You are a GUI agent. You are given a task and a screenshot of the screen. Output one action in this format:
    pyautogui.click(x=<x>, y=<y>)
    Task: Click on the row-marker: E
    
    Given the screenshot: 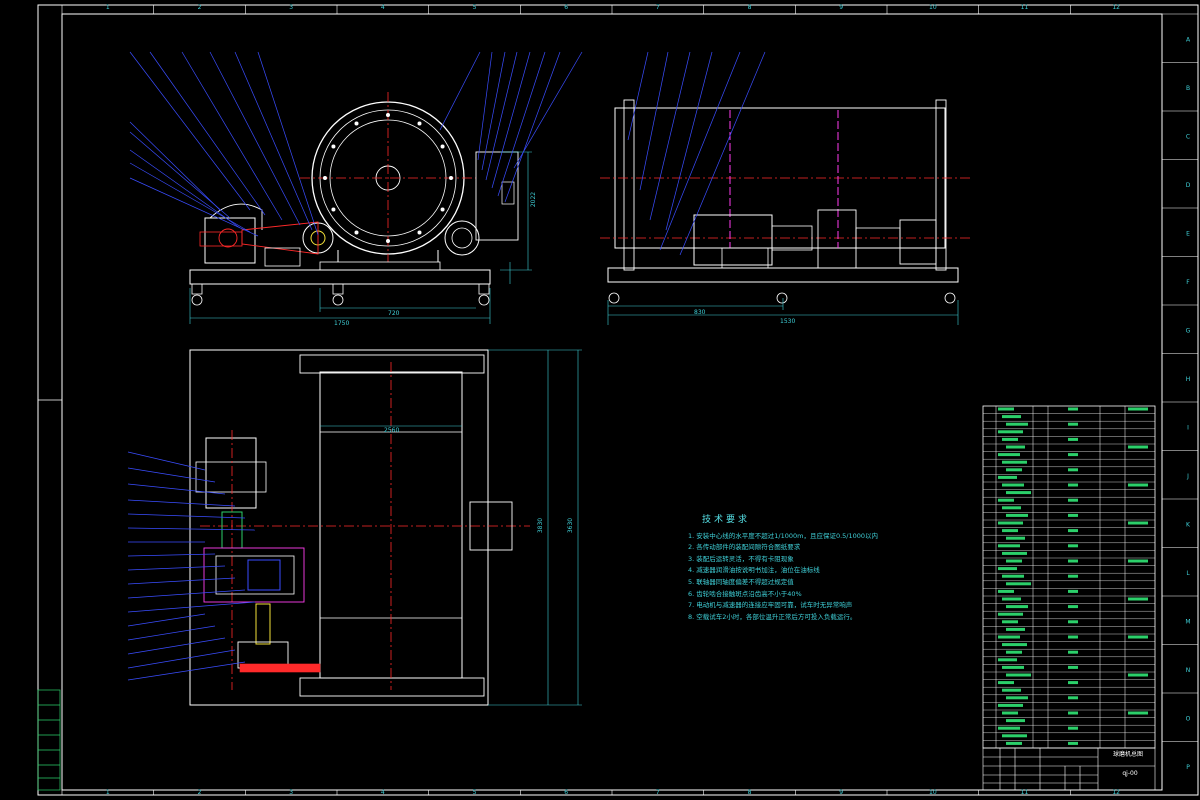 What is the action you would take?
    pyautogui.click(x=1188, y=233)
    